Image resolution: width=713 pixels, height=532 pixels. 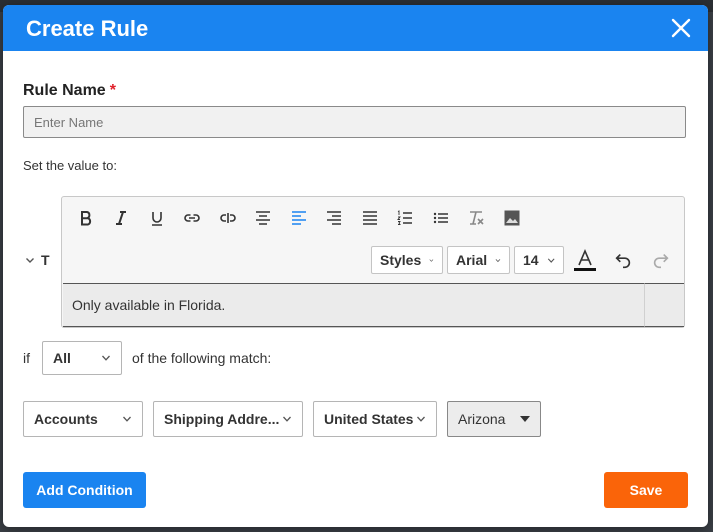 What do you see at coordinates (112, 90) in the screenshot?
I see `required-asterisk: *` at bounding box center [112, 90].